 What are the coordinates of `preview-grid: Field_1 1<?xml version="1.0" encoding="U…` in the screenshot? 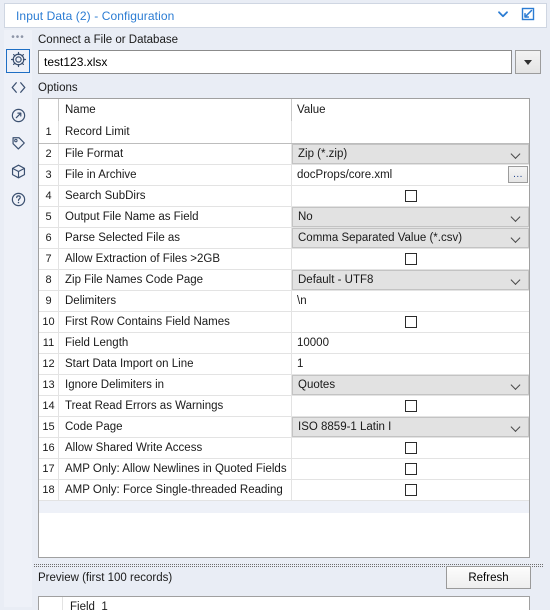 It's located at (284, 603).